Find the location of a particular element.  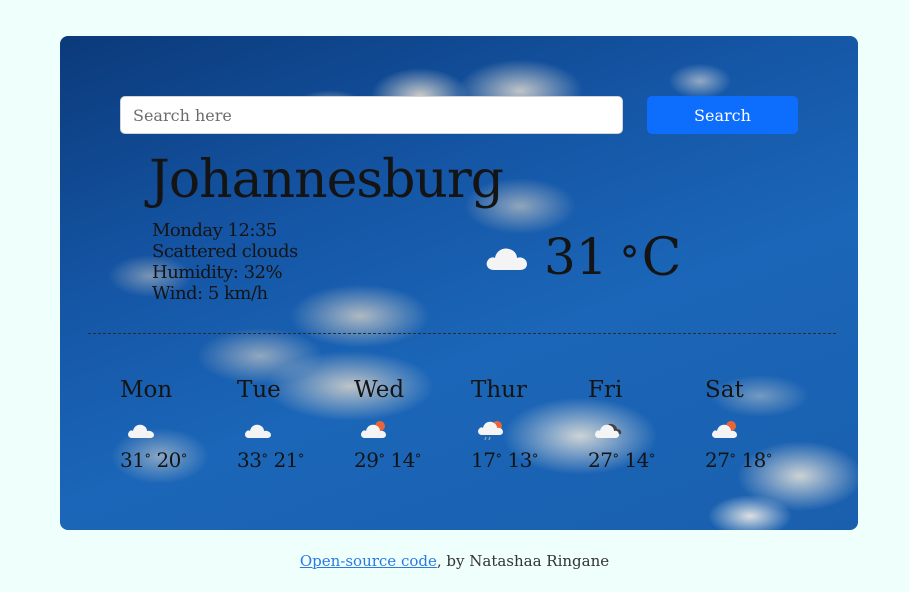

footer: Open-source code, by Natashaa Ringane is located at coordinates (454, 561).